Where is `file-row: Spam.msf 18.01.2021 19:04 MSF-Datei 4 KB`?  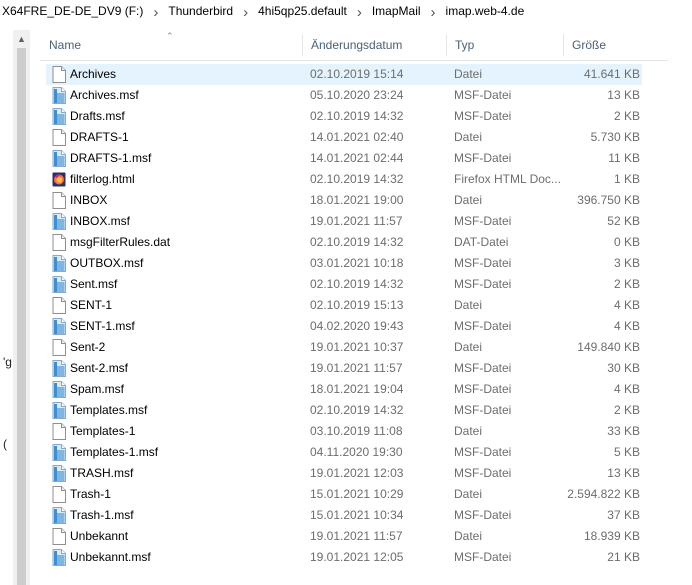
file-row: Spam.msf 18.01.2021 19:04 MSF-Datei 4 KB is located at coordinates (354, 389).